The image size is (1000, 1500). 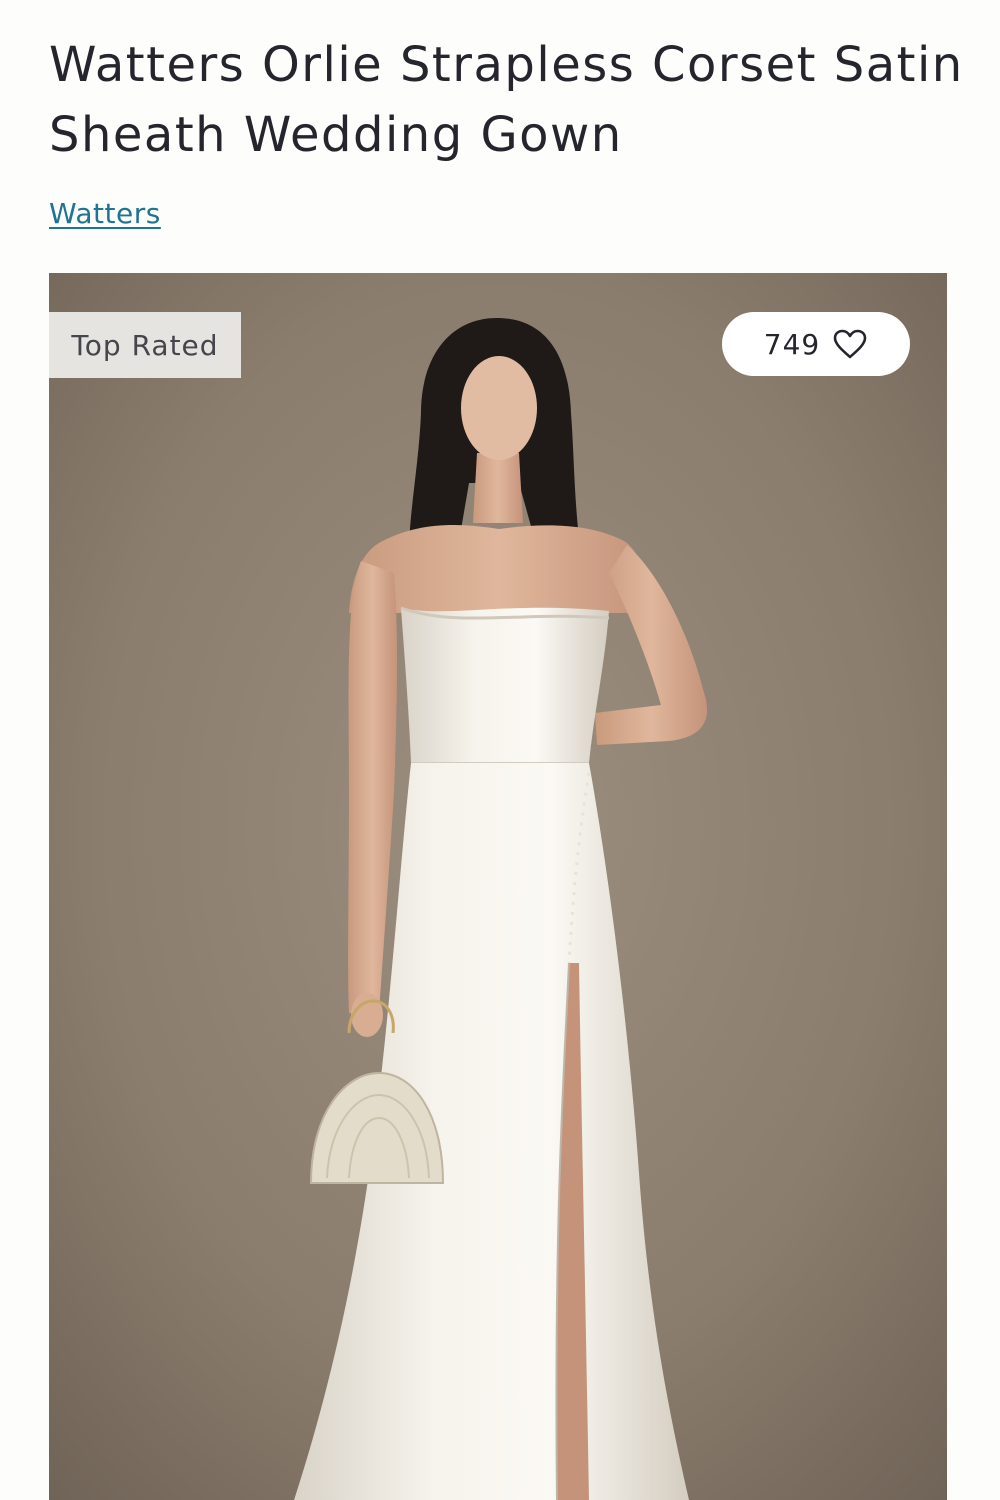 I want to click on top-rated-badge: Top Rated, so click(x=145, y=345).